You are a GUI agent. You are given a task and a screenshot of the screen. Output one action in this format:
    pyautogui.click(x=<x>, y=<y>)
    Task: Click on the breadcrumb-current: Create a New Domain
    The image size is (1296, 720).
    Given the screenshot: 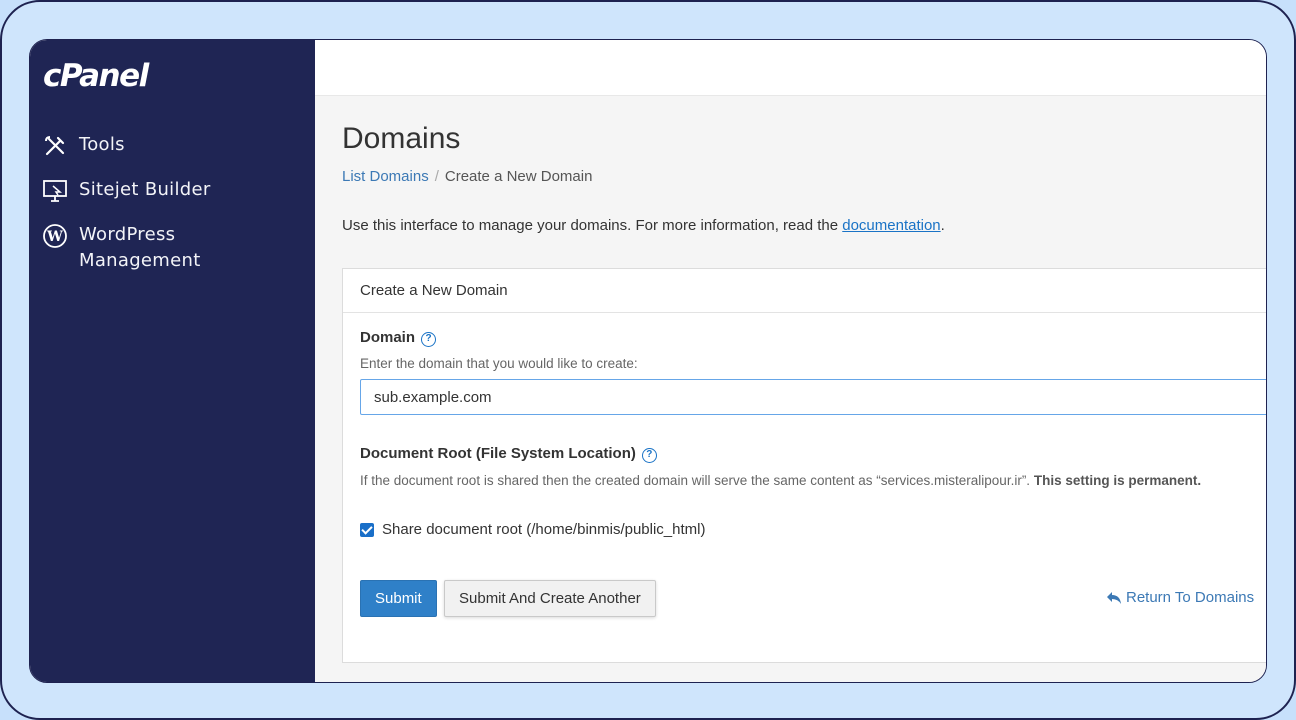 What is the action you would take?
    pyautogui.click(x=518, y=176)
    